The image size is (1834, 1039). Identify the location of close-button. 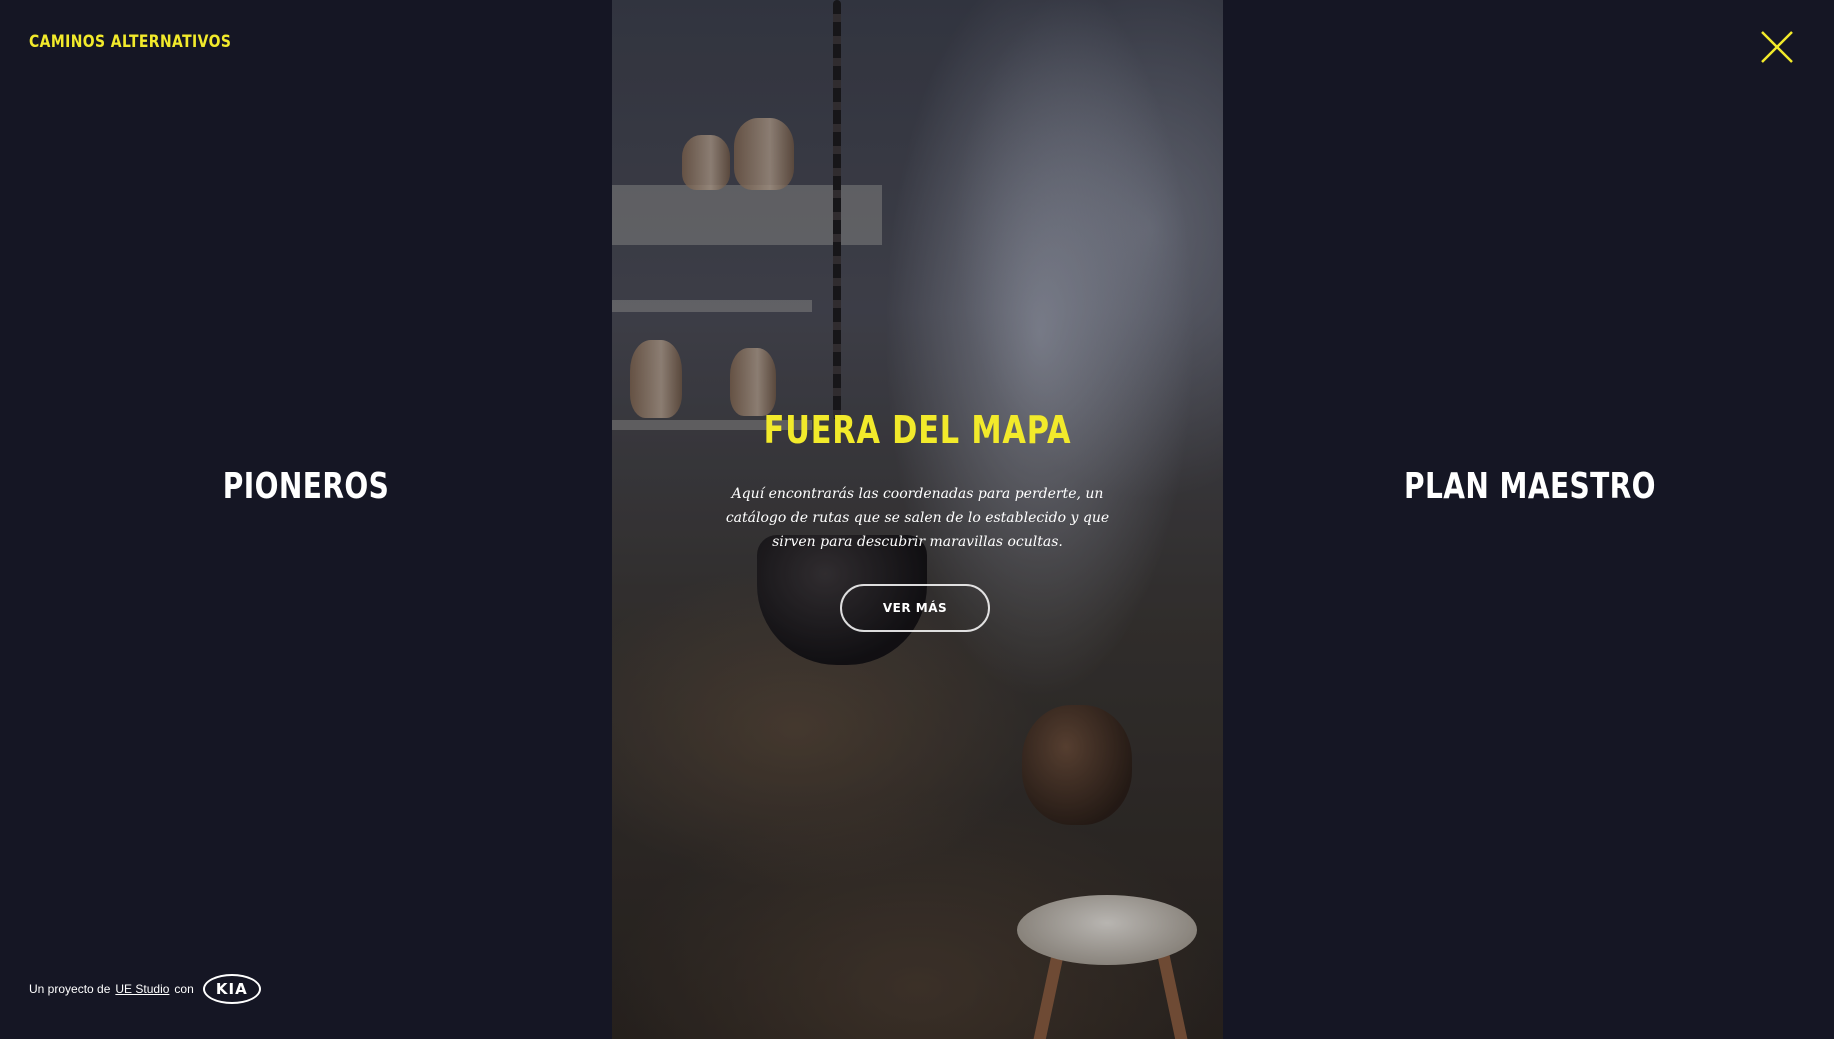
(1777, 47).